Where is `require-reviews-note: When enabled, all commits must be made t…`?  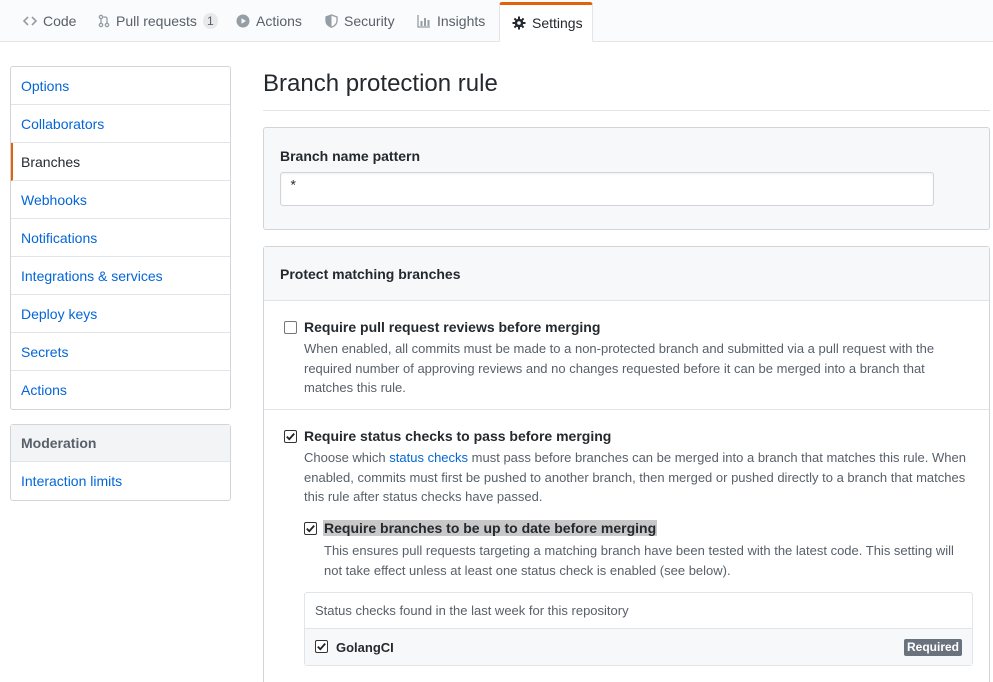 require-reviews-note: When enabled, all commits must be made t… is located at coordinates (619, 368).